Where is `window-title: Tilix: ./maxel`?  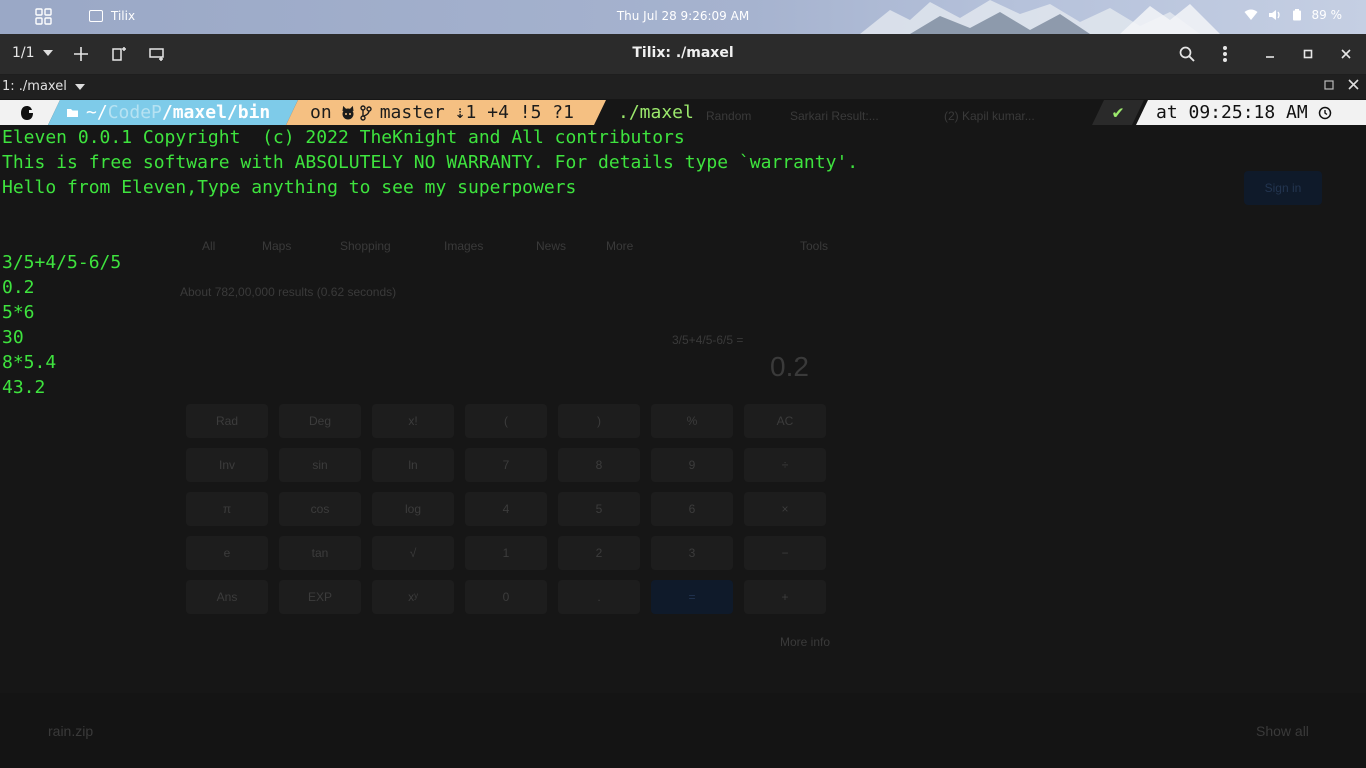
window-title: Tilix: ./maxel is located at coordinates (683, 53).